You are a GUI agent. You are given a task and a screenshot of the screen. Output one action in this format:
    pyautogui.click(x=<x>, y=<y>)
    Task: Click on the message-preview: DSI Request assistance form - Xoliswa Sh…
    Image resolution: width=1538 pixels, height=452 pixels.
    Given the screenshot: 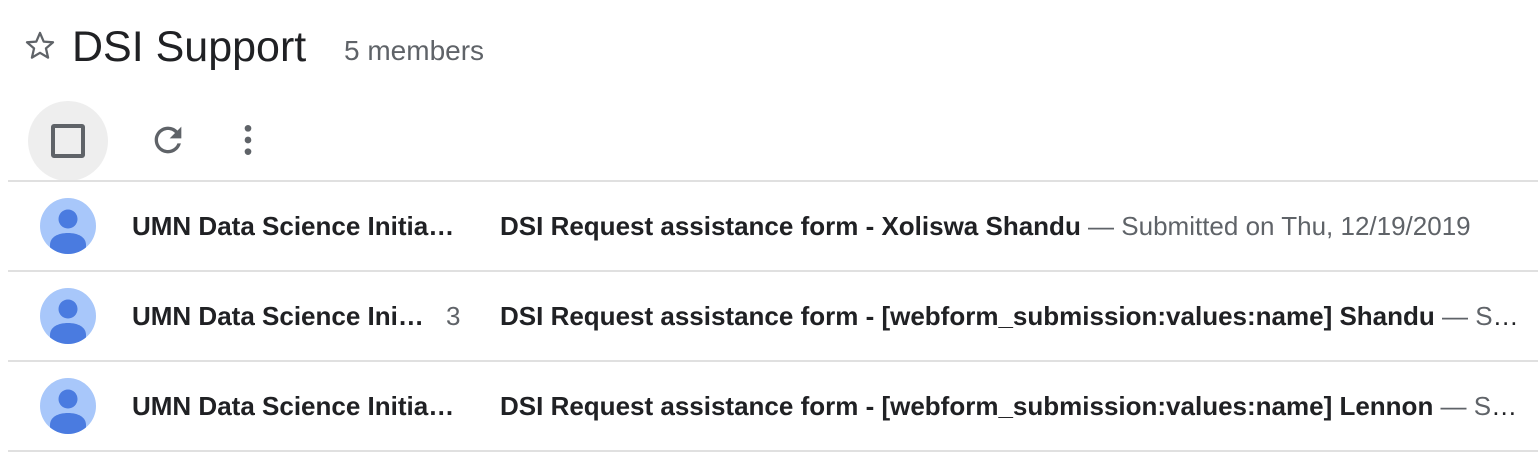 What is the action you would take?
    pyautogui.click(x=1013, y=226)
    